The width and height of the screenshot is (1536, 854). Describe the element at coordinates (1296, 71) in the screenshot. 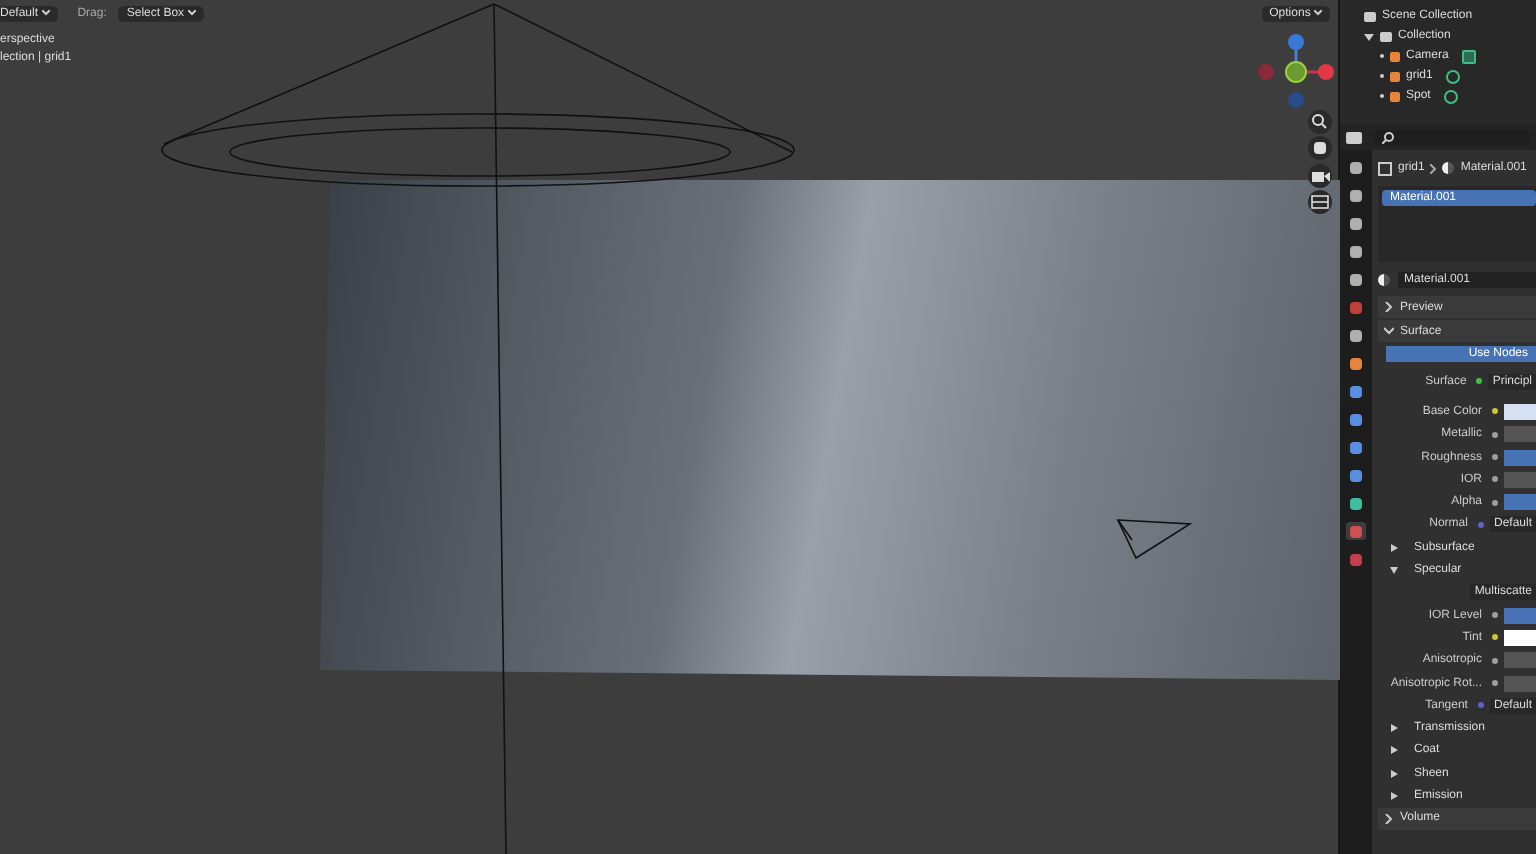

I see `axis-gizmo-drawing` at that location.